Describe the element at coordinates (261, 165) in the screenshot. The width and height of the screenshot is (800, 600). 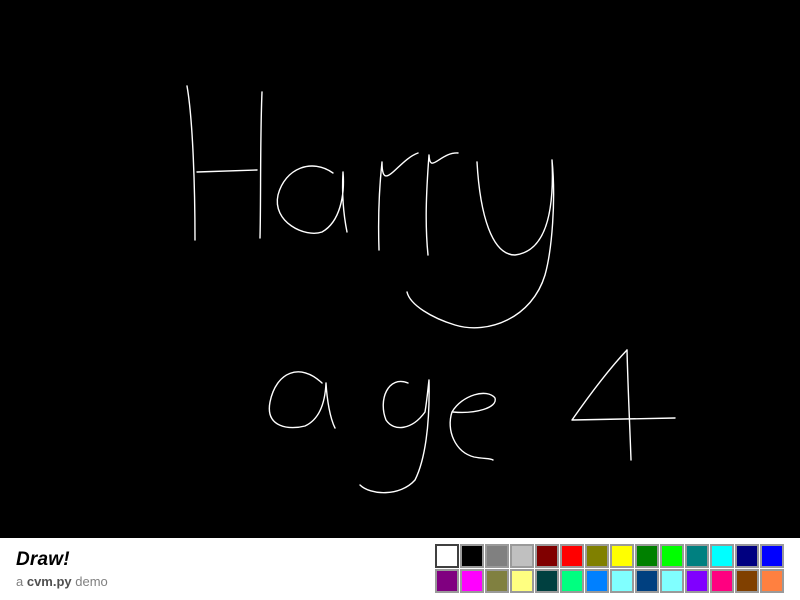
I see `stroke-h-right` at that location.